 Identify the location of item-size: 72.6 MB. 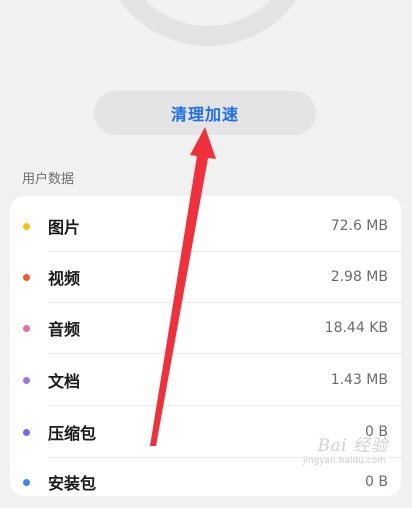
(359, 226).